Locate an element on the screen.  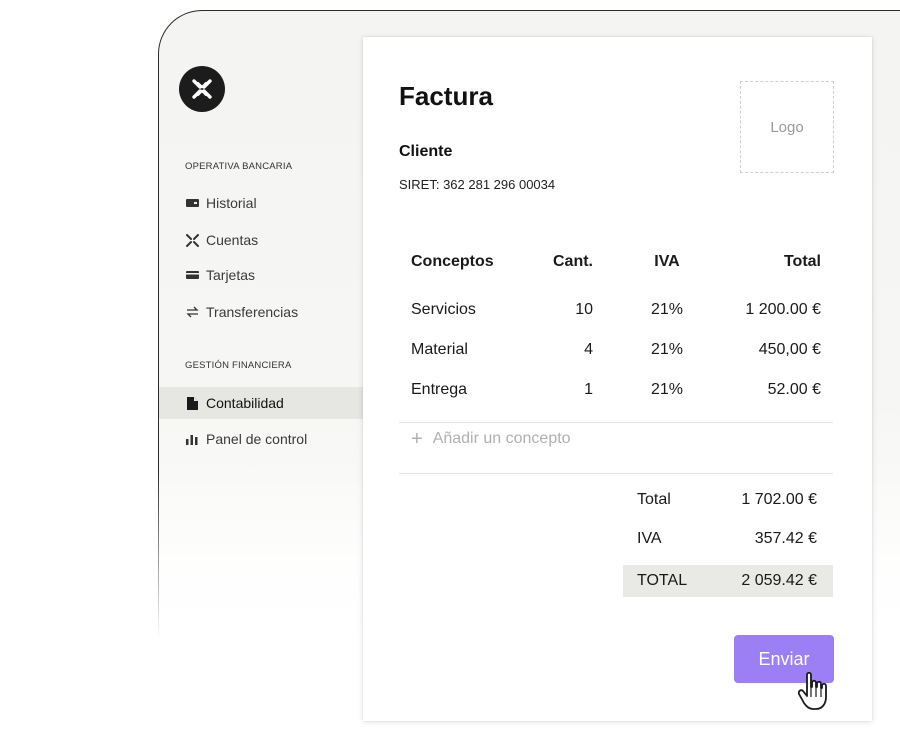
summary-row-subtotal: Total 1 702.00 € is located at coordinates (728, 500).